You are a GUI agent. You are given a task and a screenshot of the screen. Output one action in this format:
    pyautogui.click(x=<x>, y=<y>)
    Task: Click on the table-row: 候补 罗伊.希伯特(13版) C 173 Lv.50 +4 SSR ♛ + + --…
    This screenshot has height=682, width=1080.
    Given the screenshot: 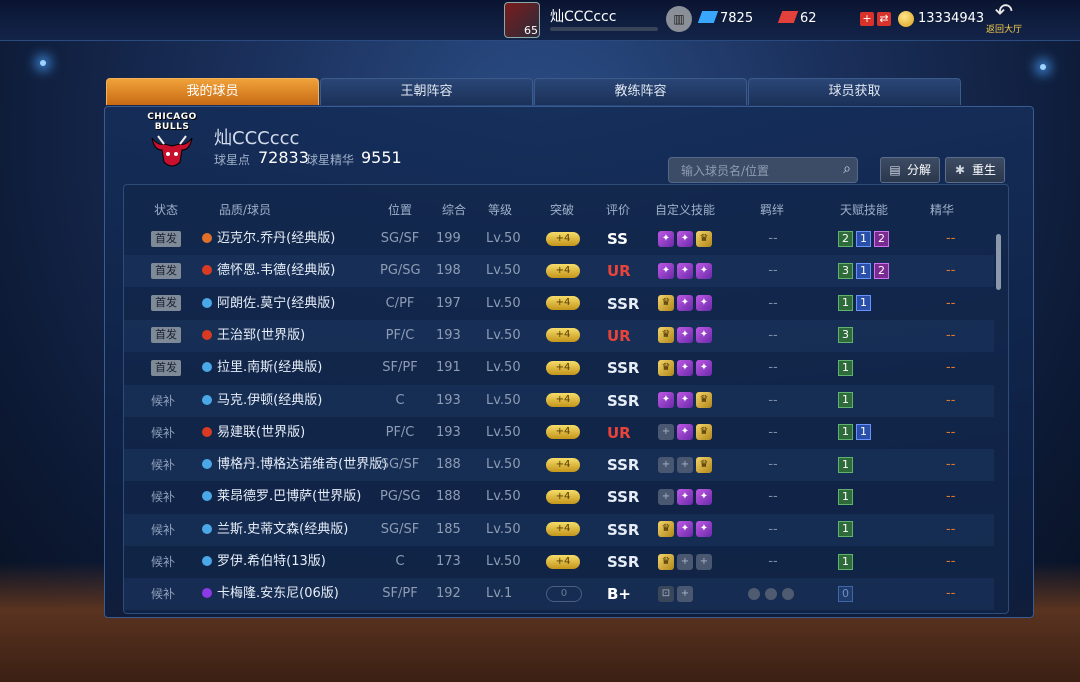 What is the action you would take?
    pyautogui.click(x=559, y=562)
    